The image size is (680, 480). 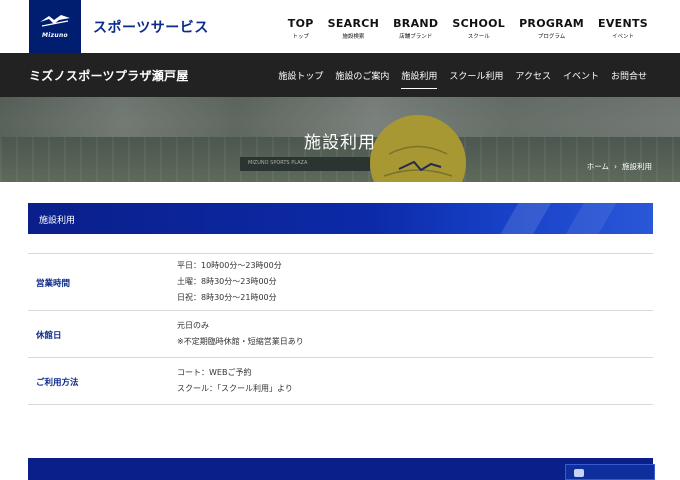 What do you see at coordinates (419, 79) in the screenshot?
I see `subnav-facility-use: 施設利用` at bounding box center [419, 79].